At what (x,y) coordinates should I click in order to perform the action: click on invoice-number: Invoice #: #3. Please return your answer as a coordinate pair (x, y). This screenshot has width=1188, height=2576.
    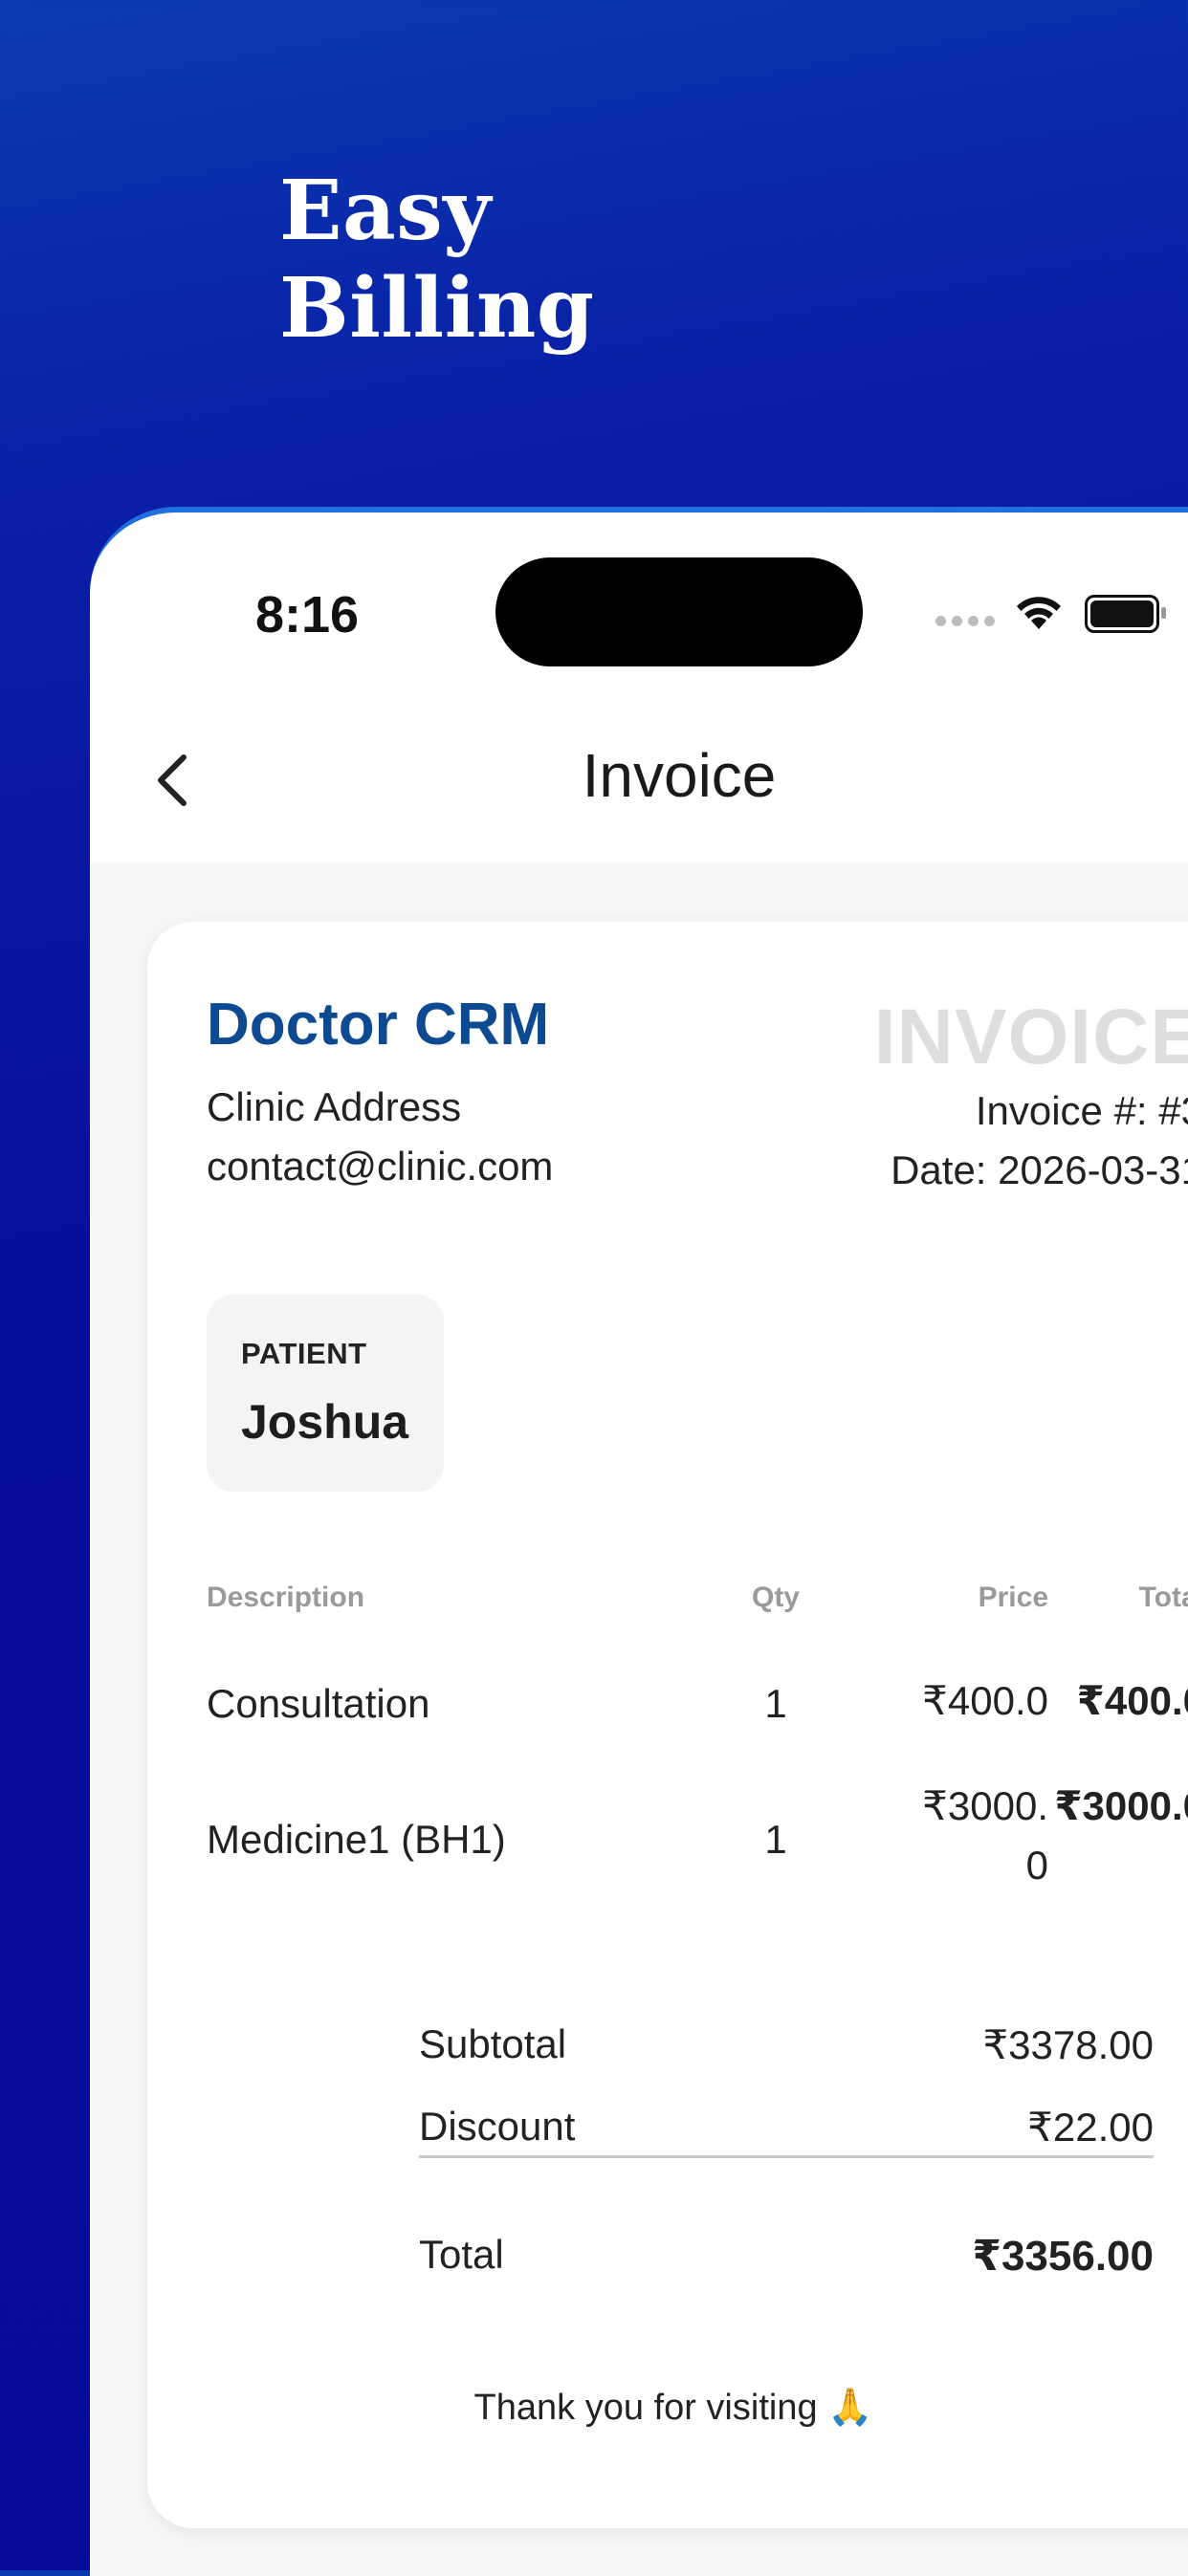
    Looking at the image, I should click on (1081, 1110).